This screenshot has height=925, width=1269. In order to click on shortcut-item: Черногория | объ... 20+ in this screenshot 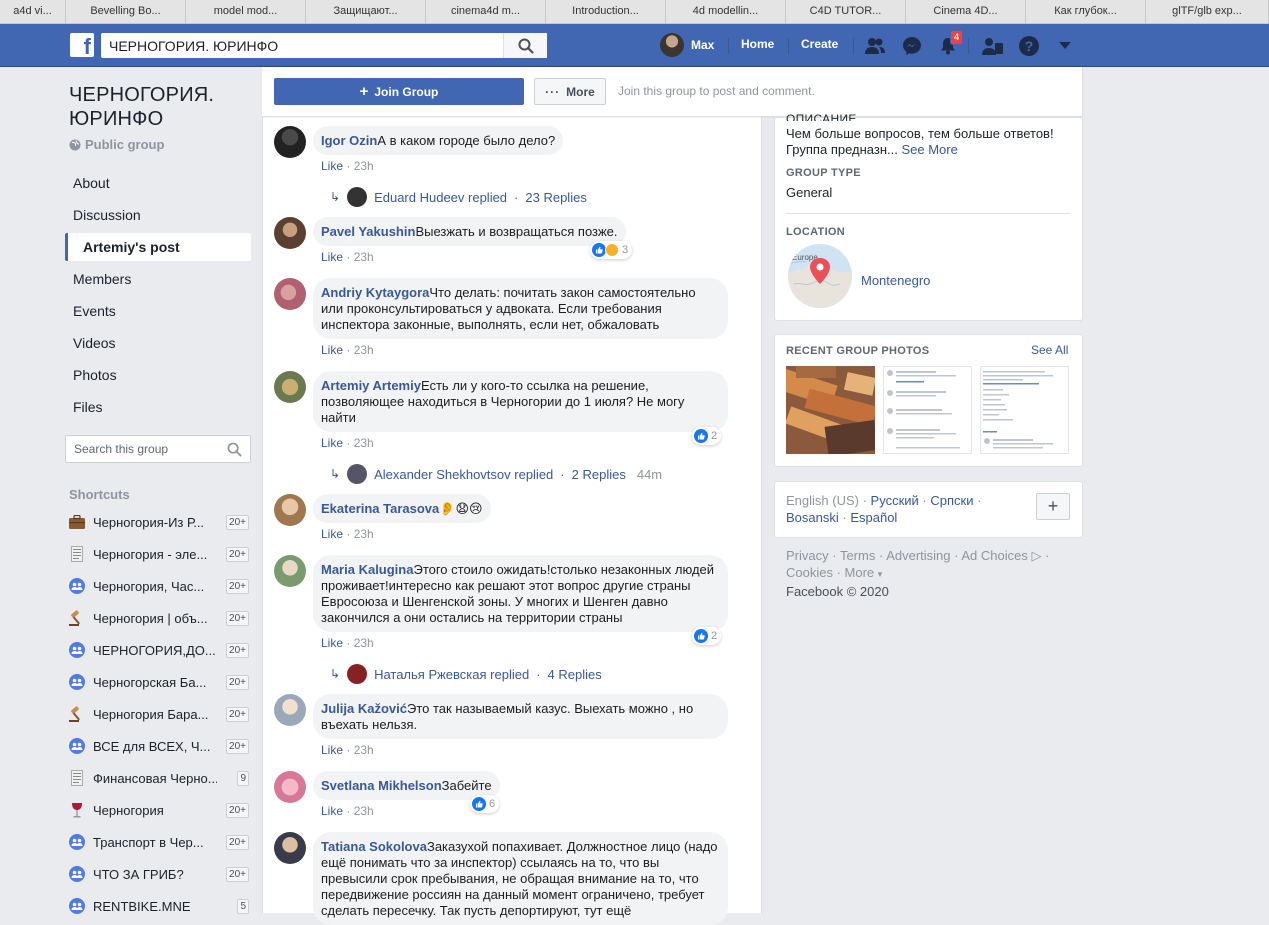, I will do `click(159, 618)`.